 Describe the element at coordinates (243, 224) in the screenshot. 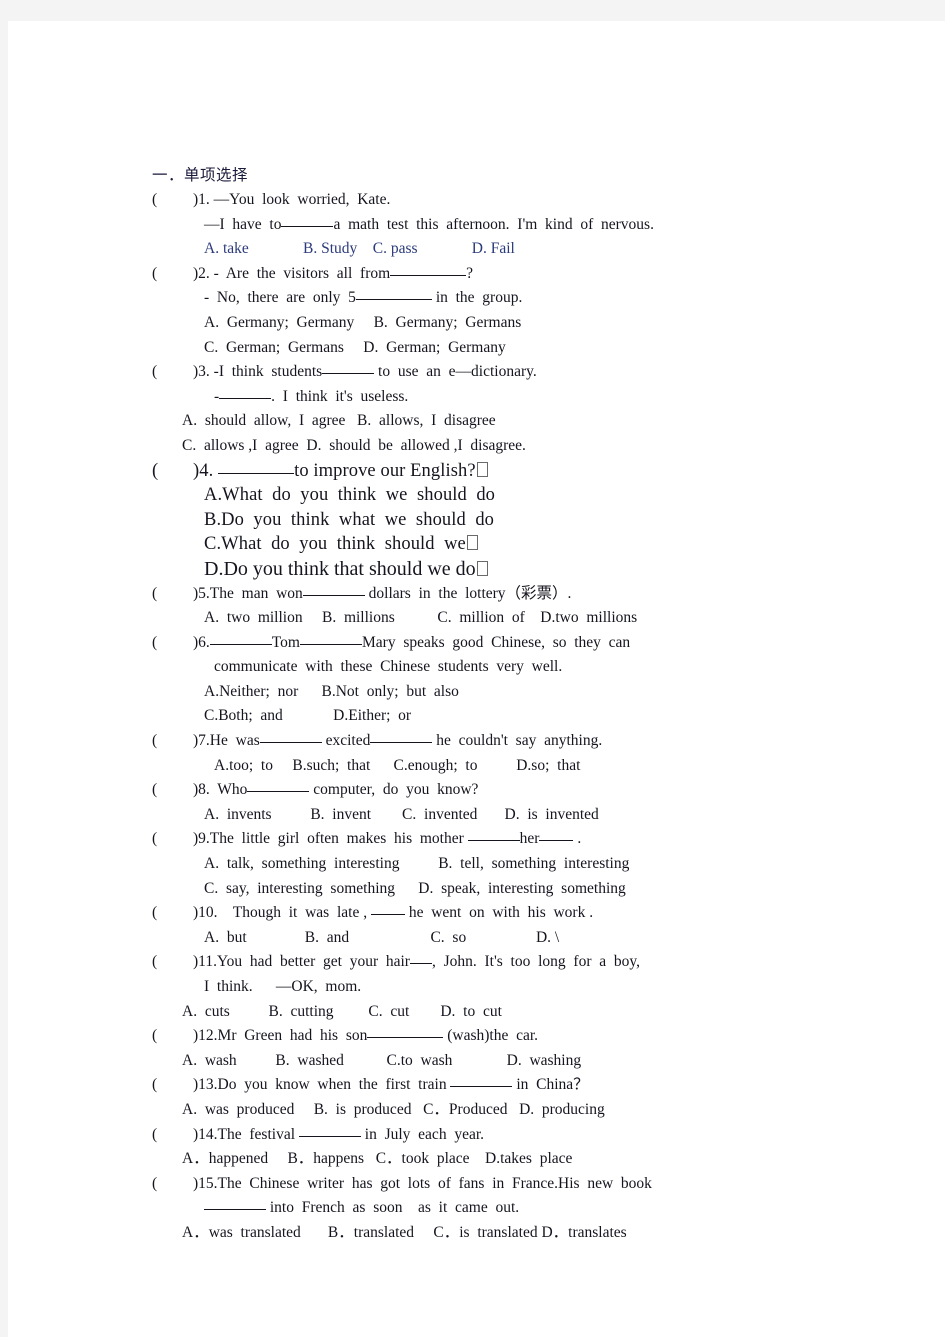

I see `question-1-text-b: —I have to` at that location.